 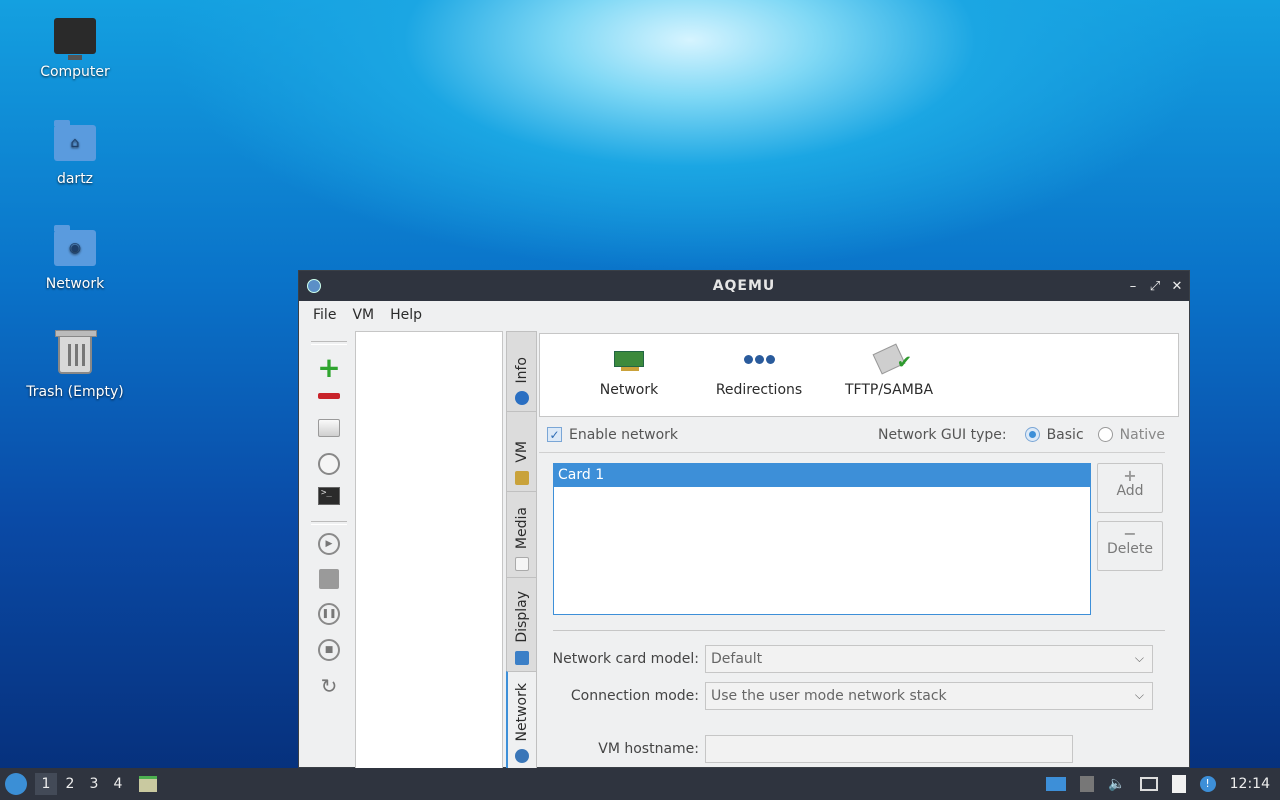 What do you see at coordinates (75, 284) in the screenshot?
I see `desktop-icon-label: Network` at bounding box center [75, 284].